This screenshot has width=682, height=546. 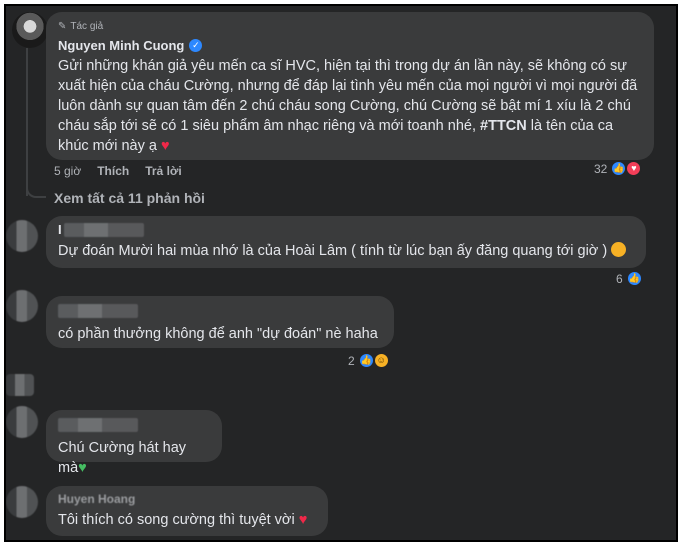 What do you see at coordinates (87, 26) in the screenshot?
I see `author-badge-label: Tác giả` at bounding box center [87, 26].